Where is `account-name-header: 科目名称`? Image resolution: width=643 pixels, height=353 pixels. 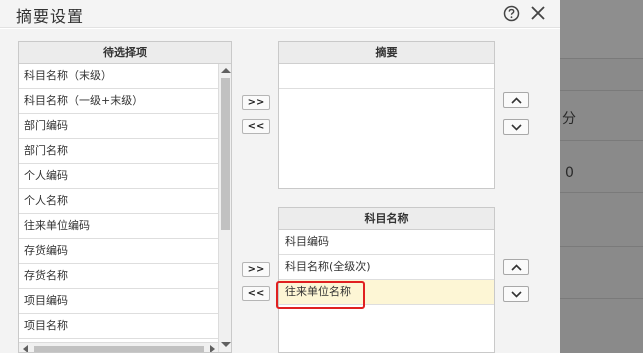
account-name-header: 科目名称 is located at coordinates (386, 219).